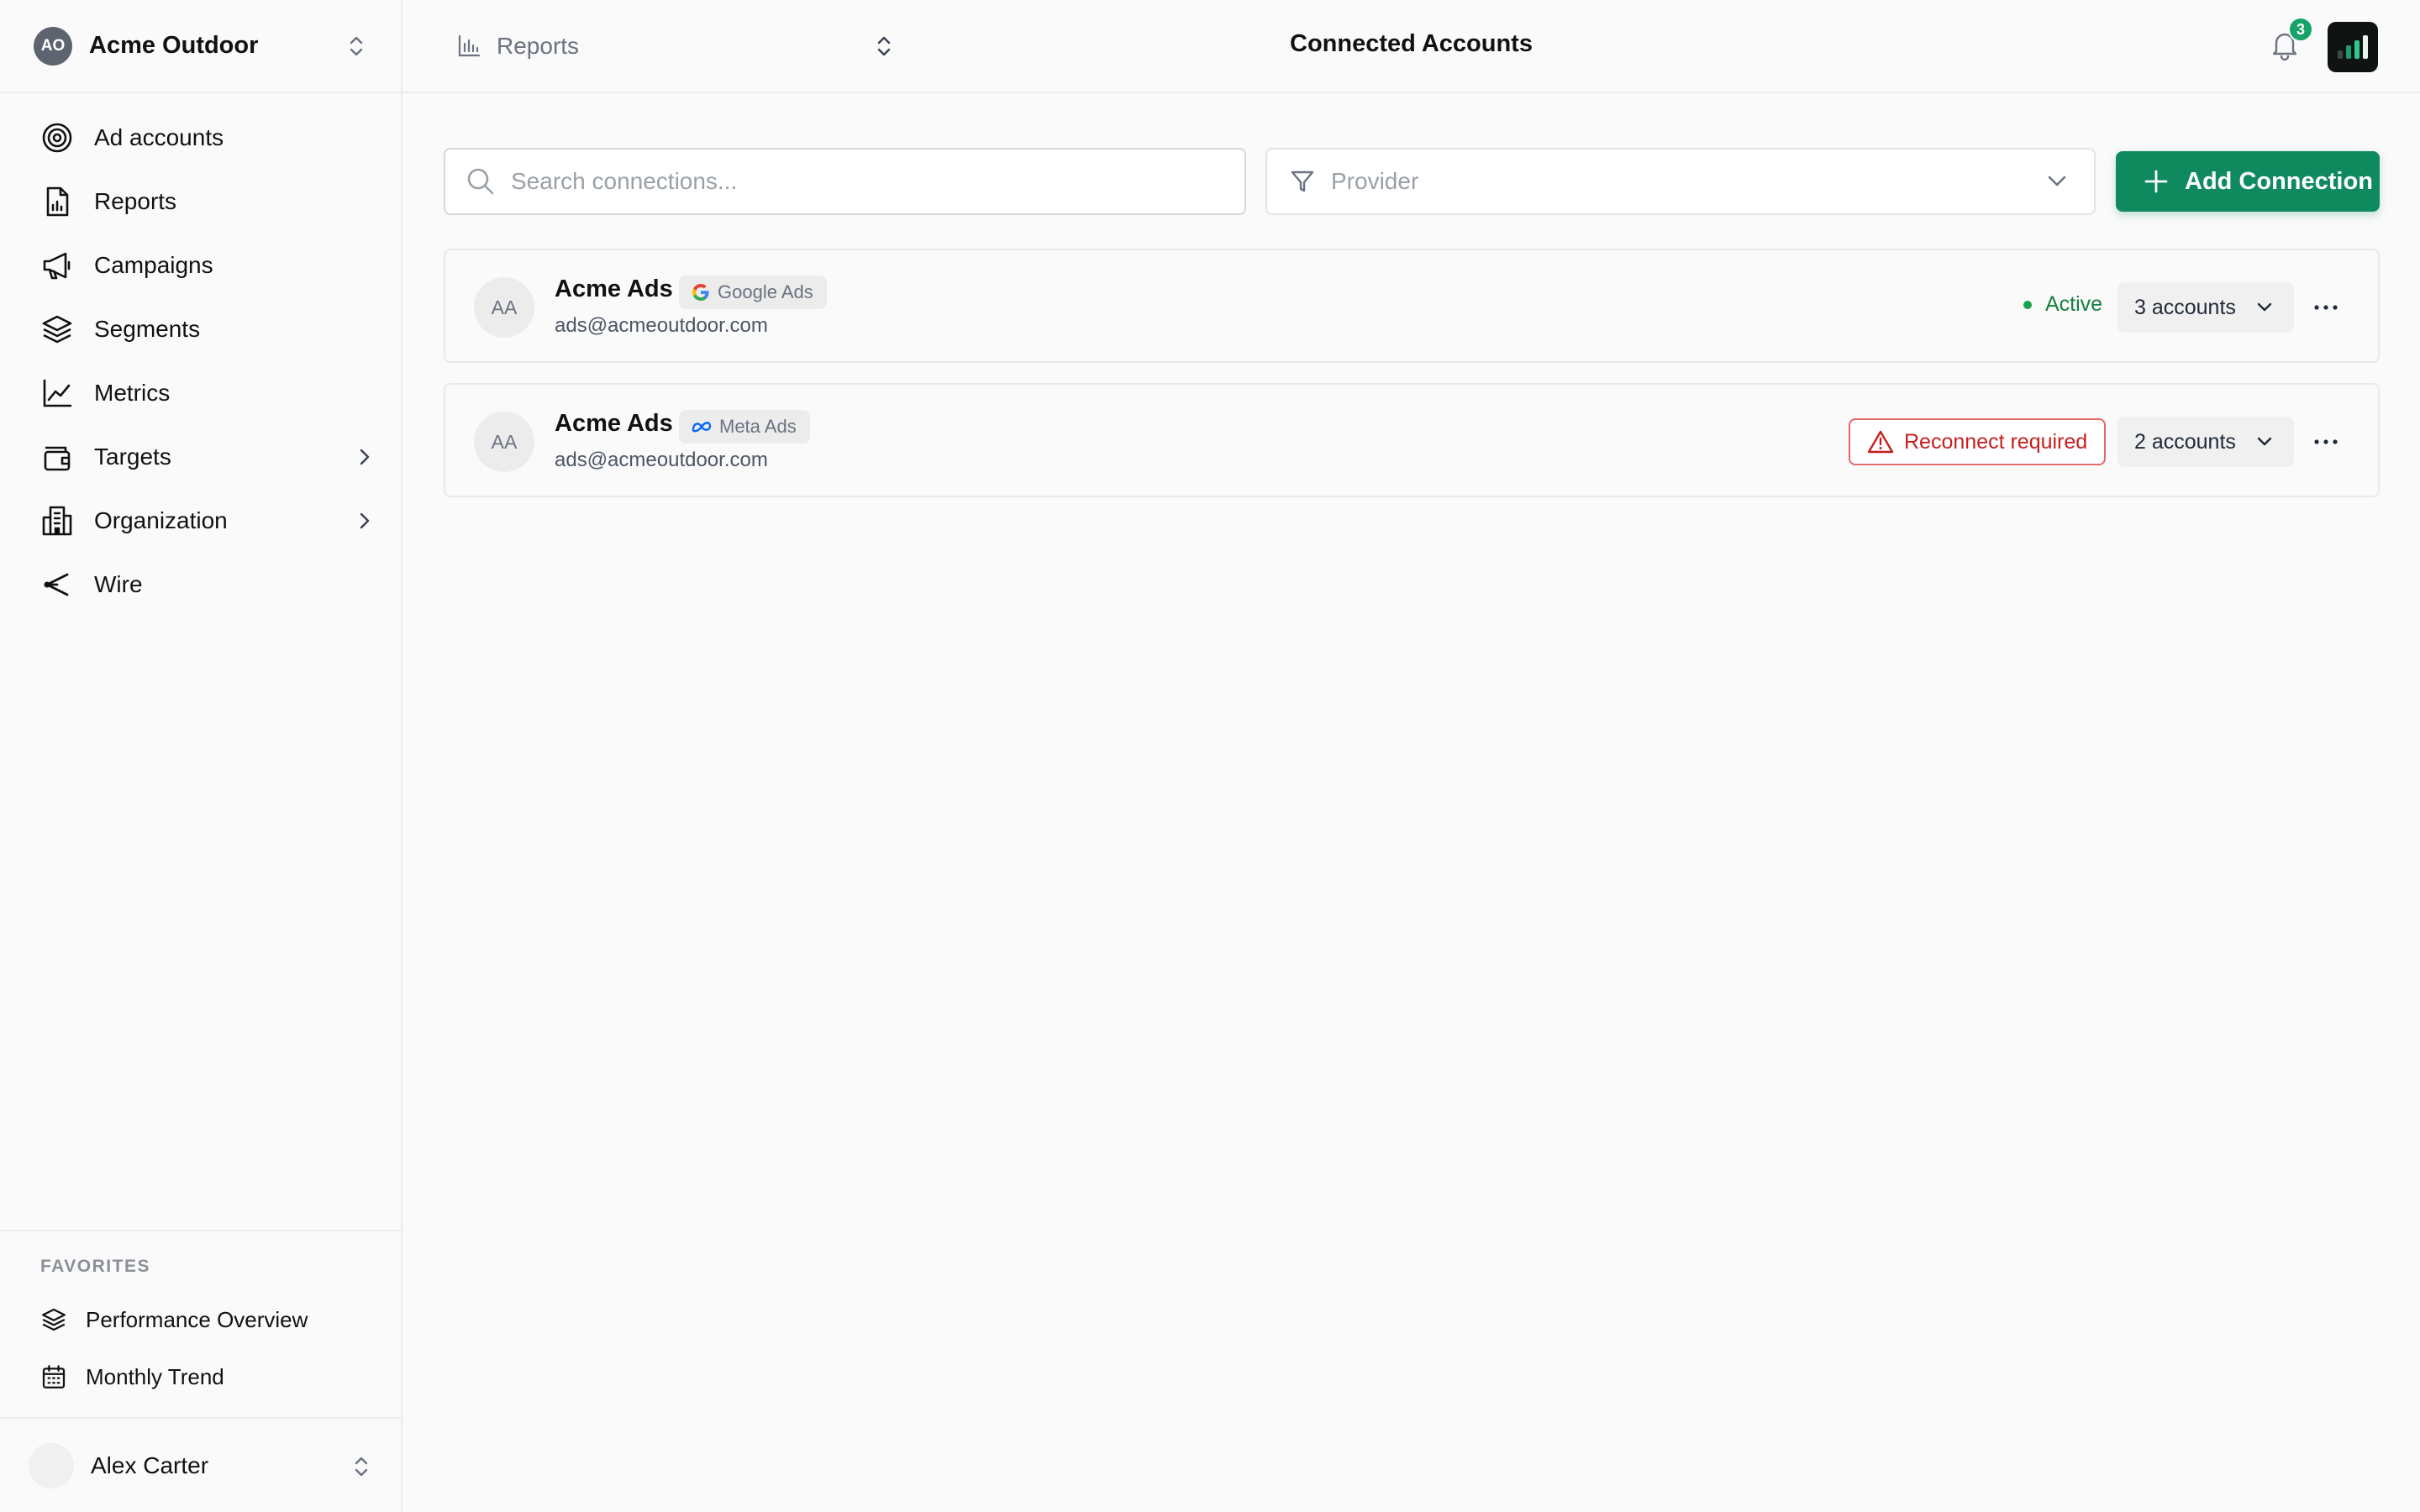 The height and width of the screenshot is (1512, 2420). I want to click on warning-icon, so click(1880, 441).